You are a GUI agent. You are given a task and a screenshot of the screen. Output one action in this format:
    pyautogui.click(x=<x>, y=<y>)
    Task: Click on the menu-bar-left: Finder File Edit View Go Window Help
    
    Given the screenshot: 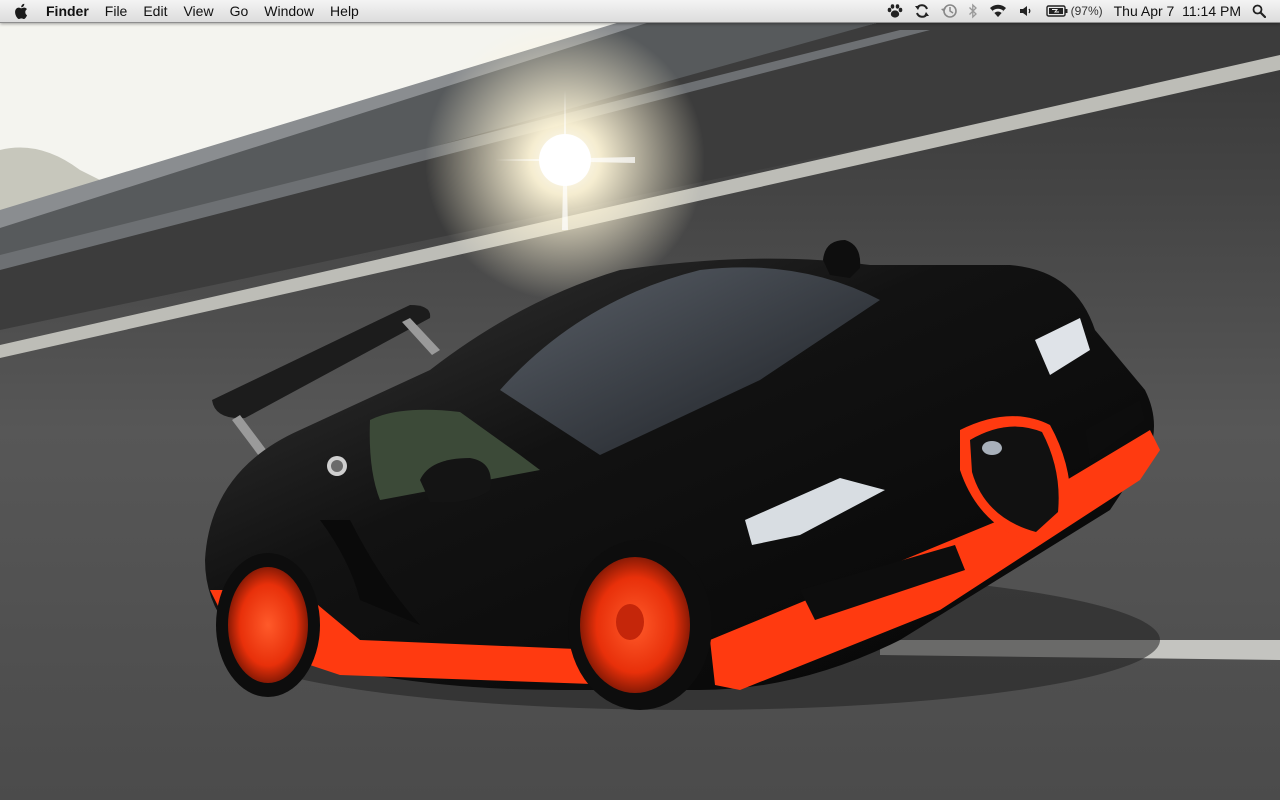 What is the action you would take?
    pyautogui.click(x=183, y=11)
    